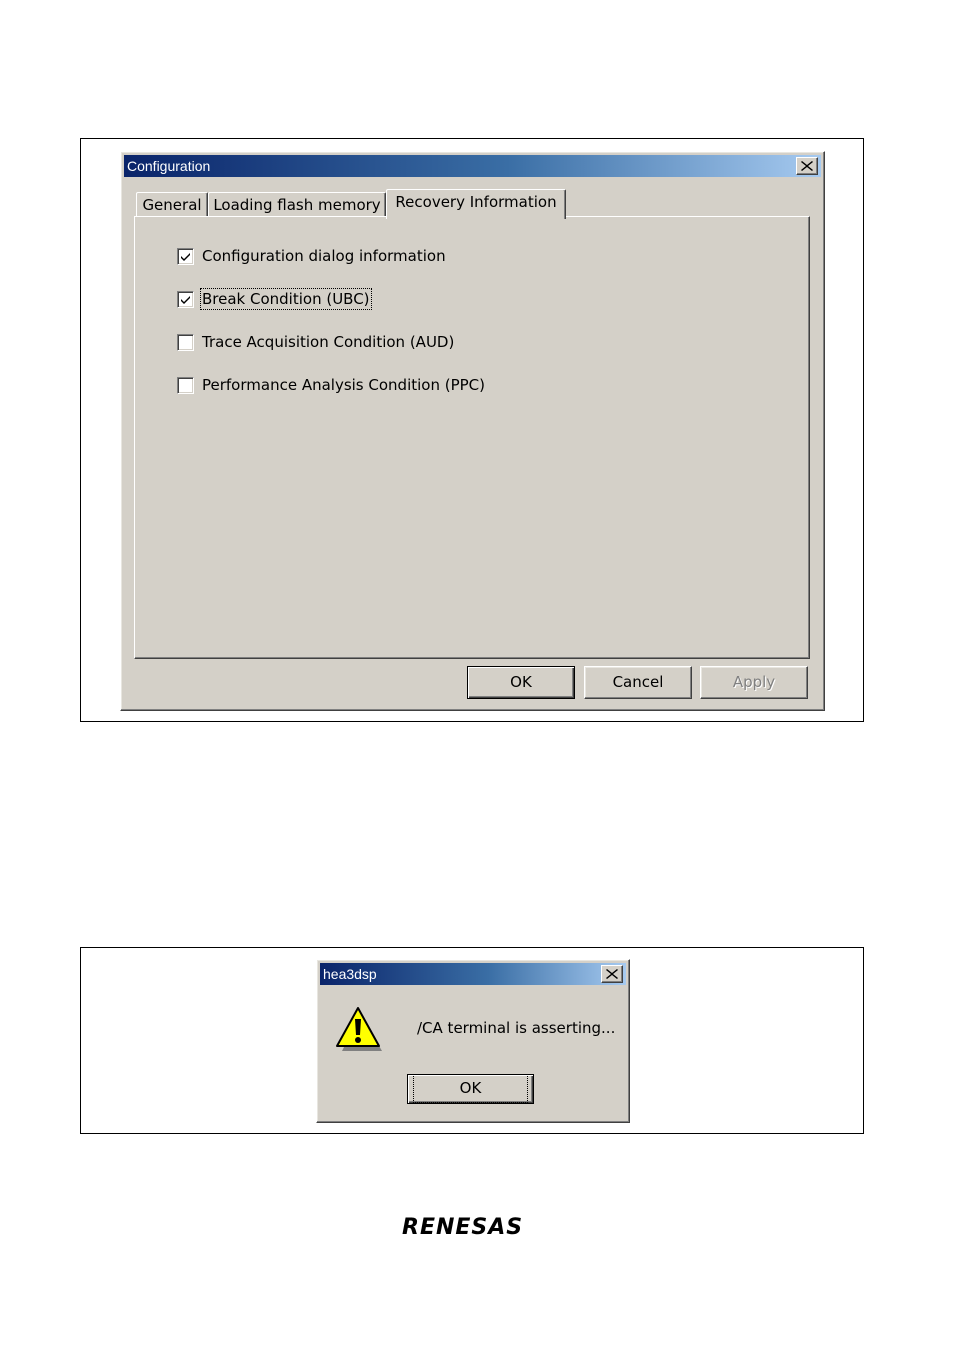 This screenshot has height=1354, width=954. I want to click on figure-frame-alert: hea3dsp /CA terminal is asserting... OK, so click(472, 1040).